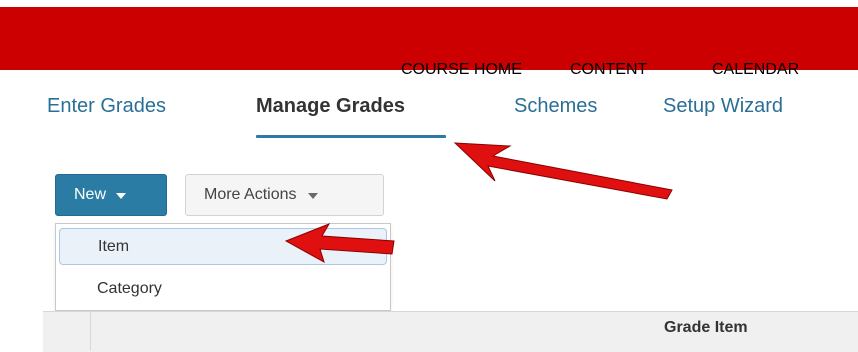 This screenshot has width=858, height=352. What do you see at coordinates (250, 194) in the screenshot?
I see `more-actions-label: More Actions` at bounding box center [250, 194].